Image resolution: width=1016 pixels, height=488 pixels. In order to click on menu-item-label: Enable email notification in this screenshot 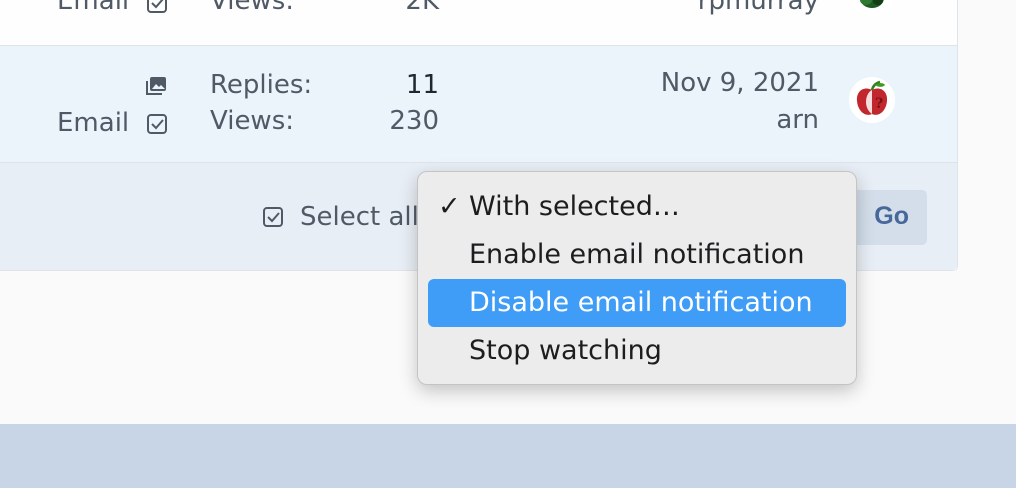, I will do `click(637, 254)`.